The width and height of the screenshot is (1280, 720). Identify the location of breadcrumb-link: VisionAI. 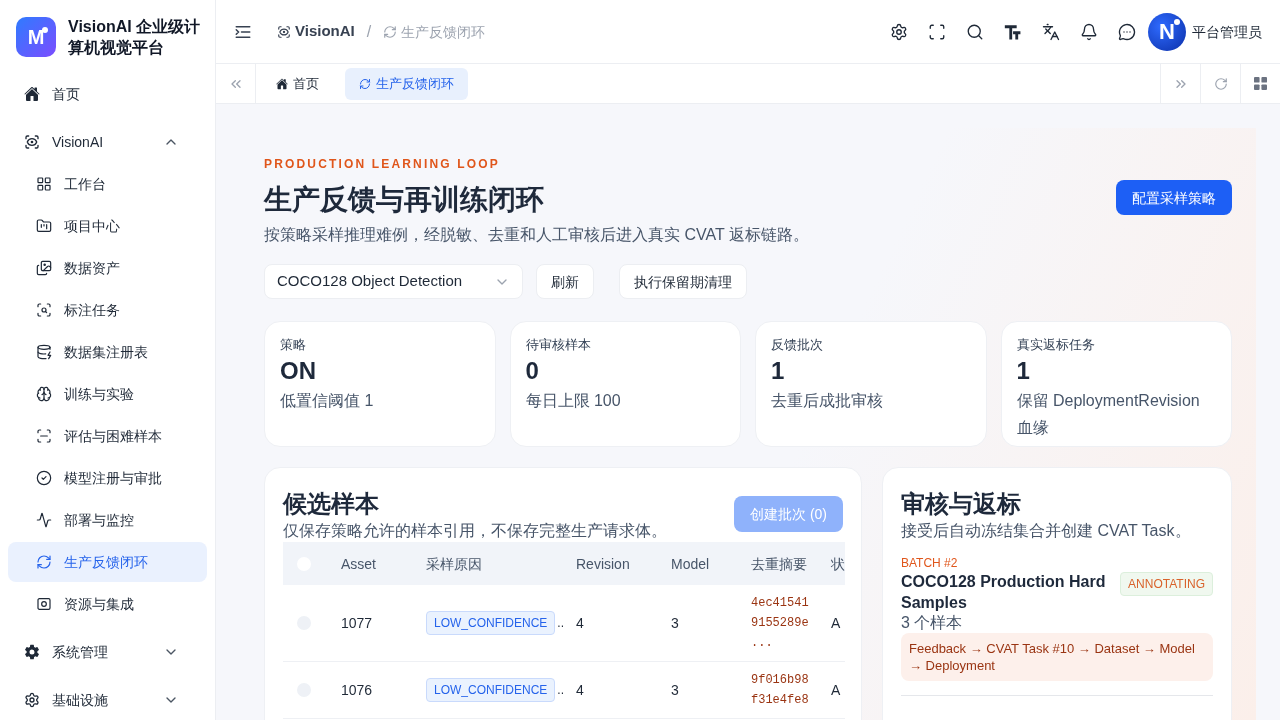
(316, 31).